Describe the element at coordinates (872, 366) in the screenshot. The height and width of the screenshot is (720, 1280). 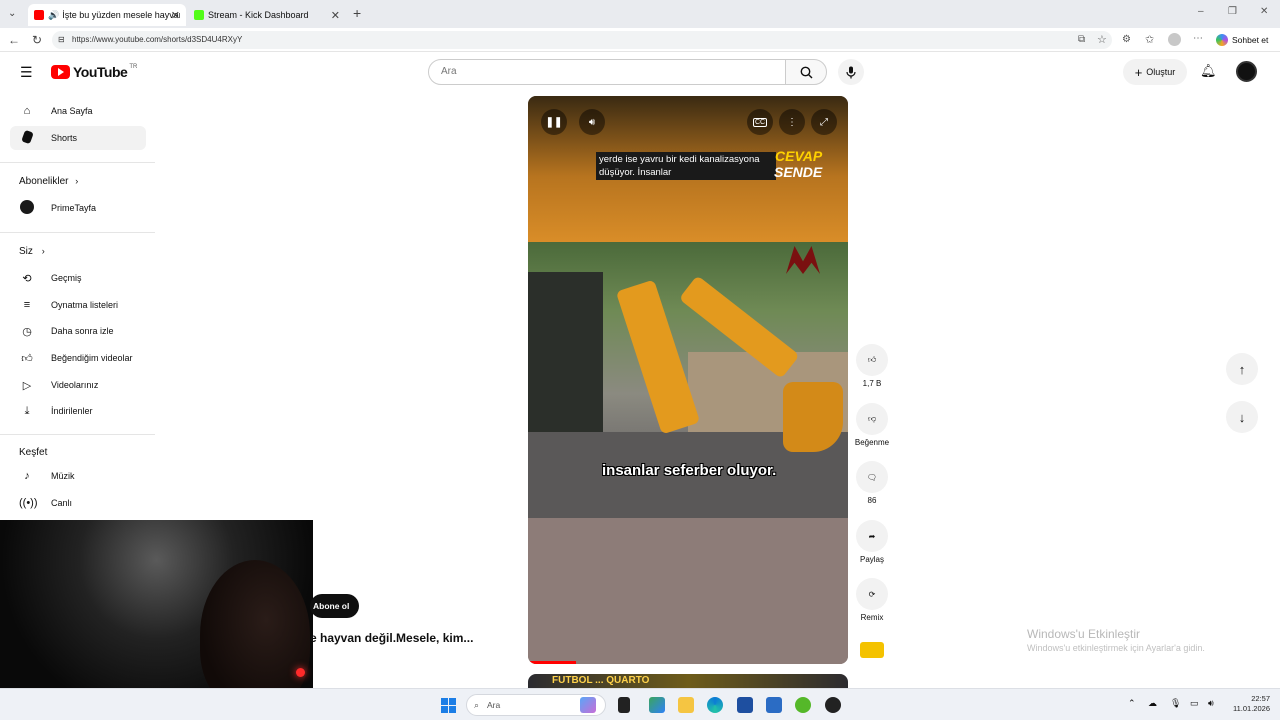
I see `like-button: 👍︎ 1,7 B` at that location.